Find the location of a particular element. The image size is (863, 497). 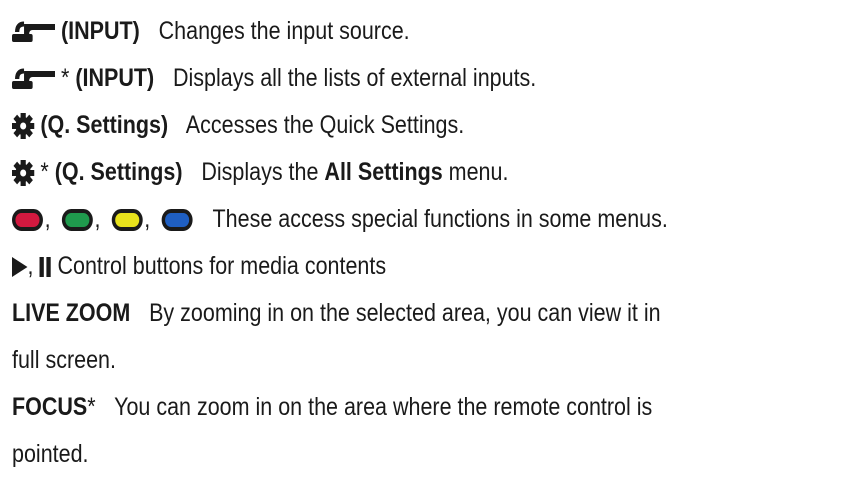

yellow-button-icon is located at coordinates (127, 220).